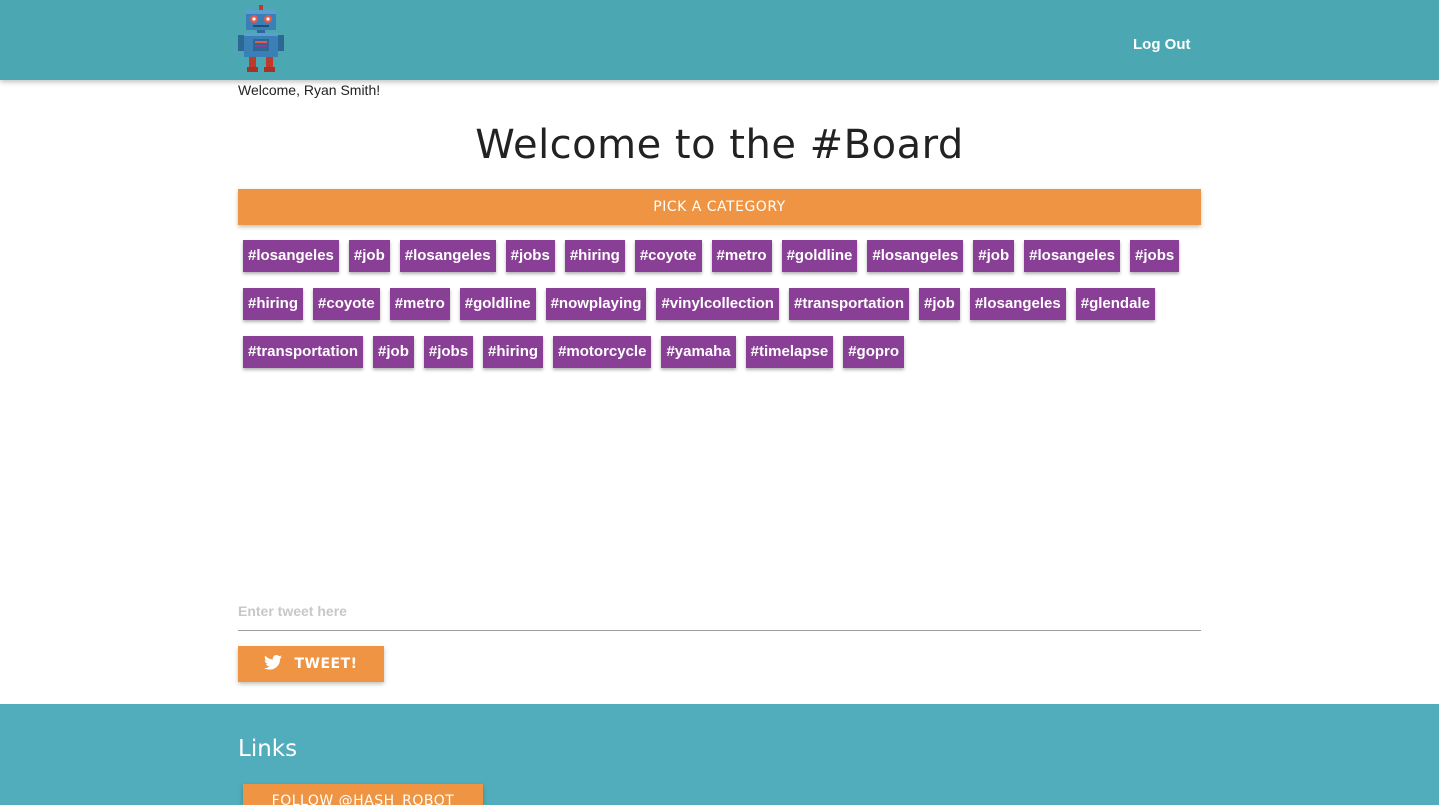 Image resolution: width=1439 pixels, height=805 pixels. Describe the element at coordinates (719, 611) in the screenshot. I see `tweet-input` at that location.